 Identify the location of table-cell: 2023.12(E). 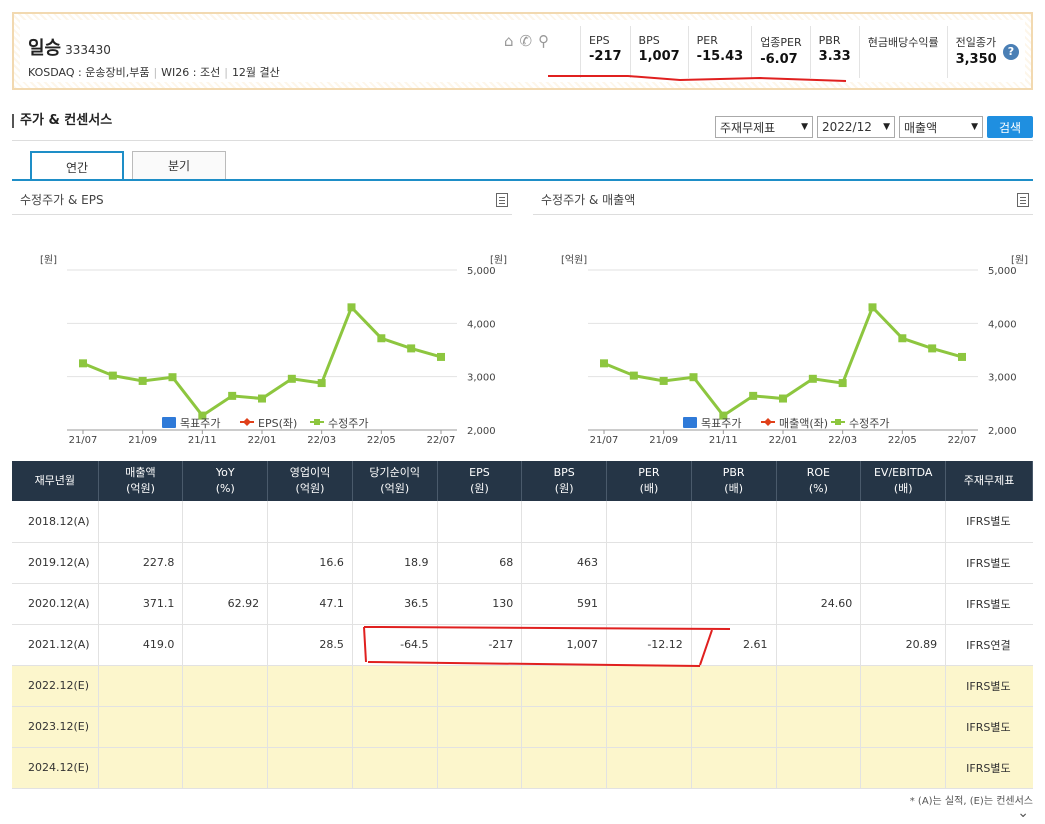
(55, 727).